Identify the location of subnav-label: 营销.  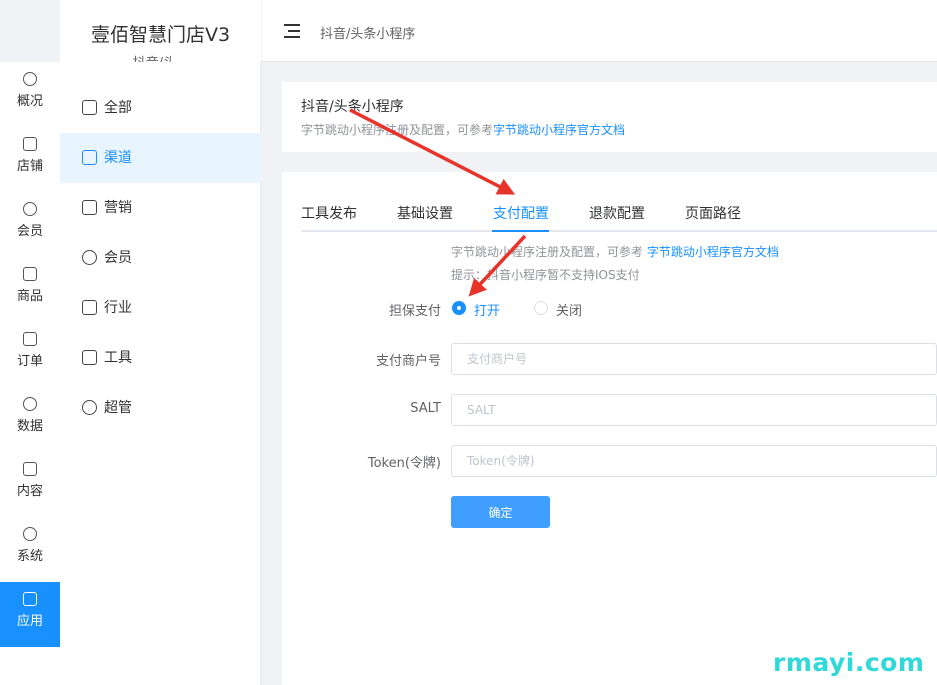
(118, 208).